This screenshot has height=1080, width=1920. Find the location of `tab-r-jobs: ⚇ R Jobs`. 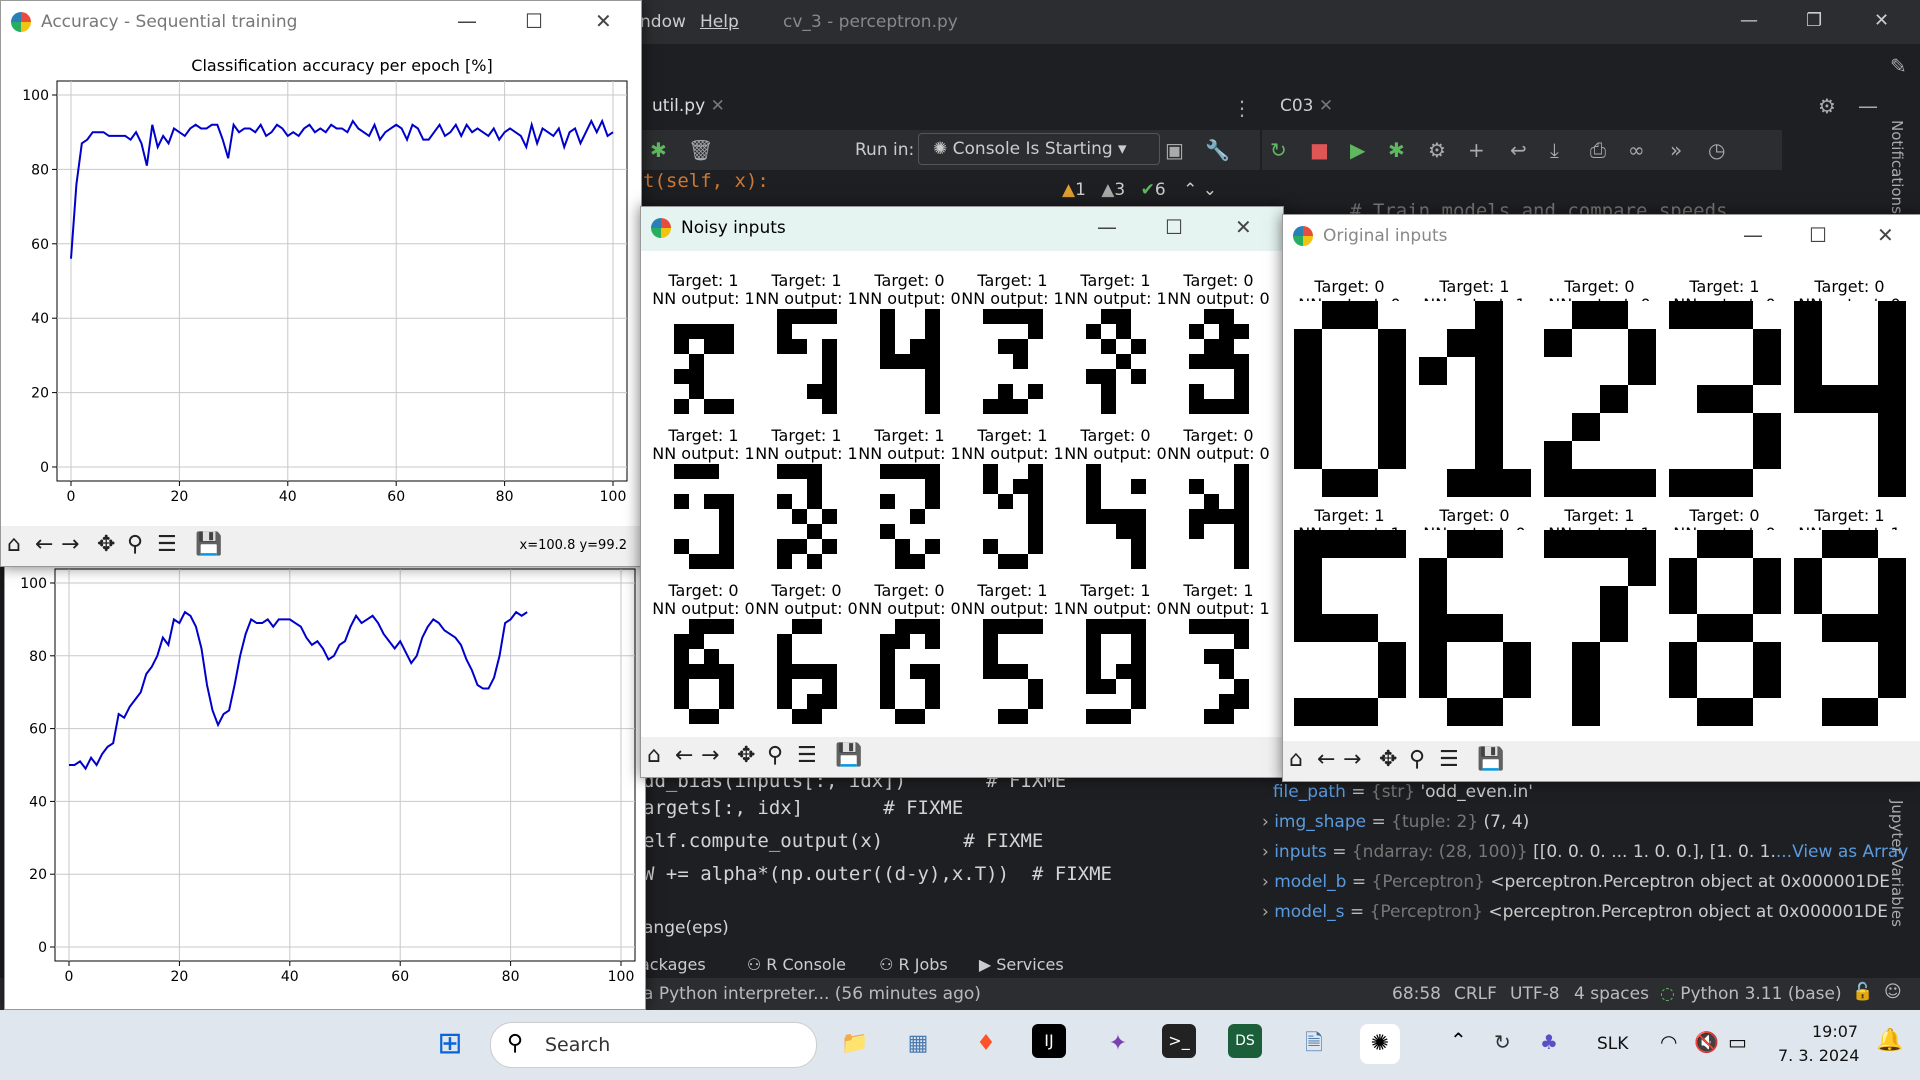

tab-r-jobs: ⚇ R Jobs is located at coordinates (913, 964).